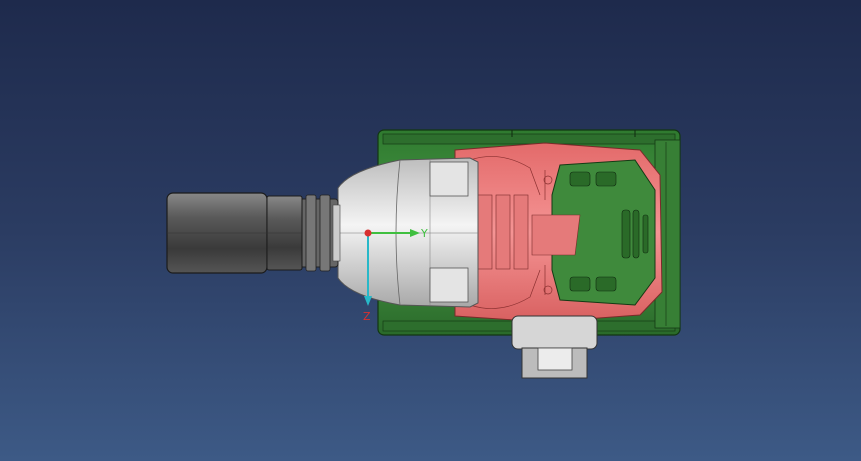 This screenshot has height=461, width=861. I want to click on z-axis-label: Z, so click(367, 316).